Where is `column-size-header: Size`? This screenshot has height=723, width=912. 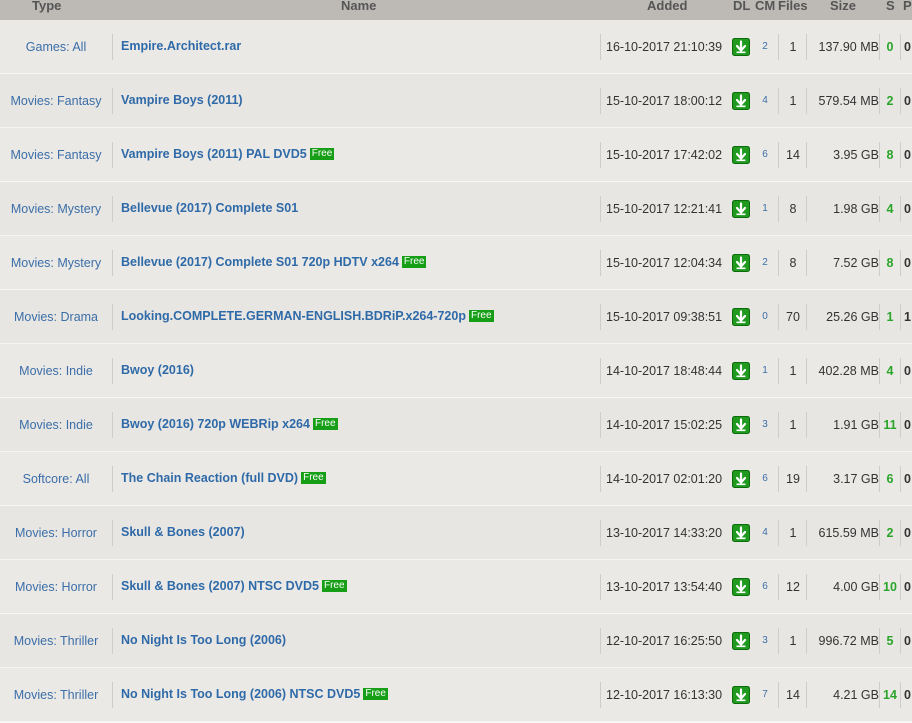 column-size-header: Size is located at coordinates (843, 6).